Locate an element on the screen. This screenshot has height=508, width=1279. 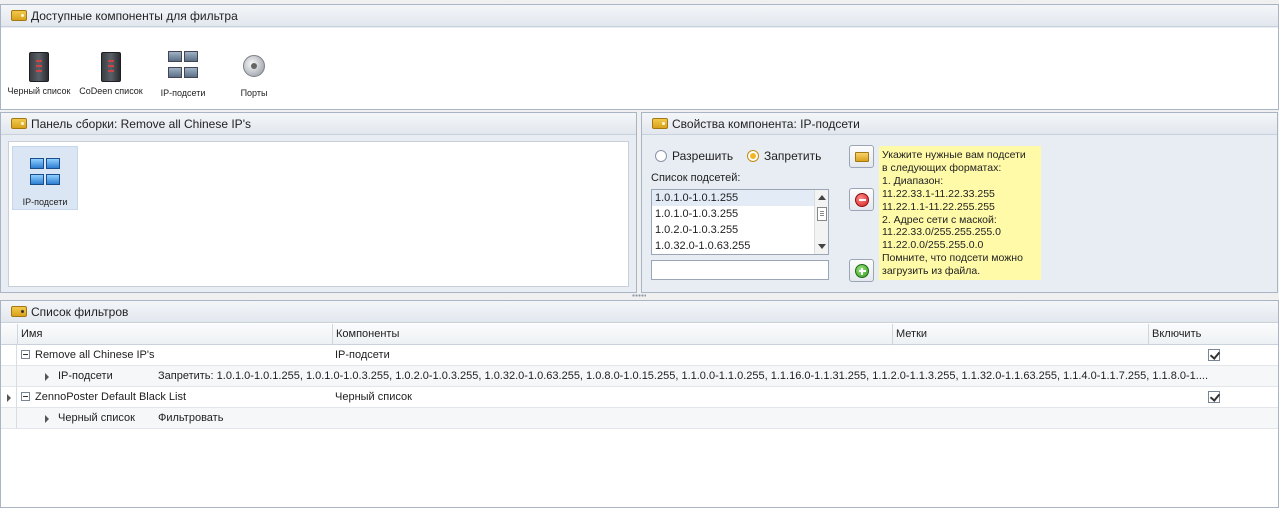
child-component-name: IP-подсети is located at coordinates (85, 376).